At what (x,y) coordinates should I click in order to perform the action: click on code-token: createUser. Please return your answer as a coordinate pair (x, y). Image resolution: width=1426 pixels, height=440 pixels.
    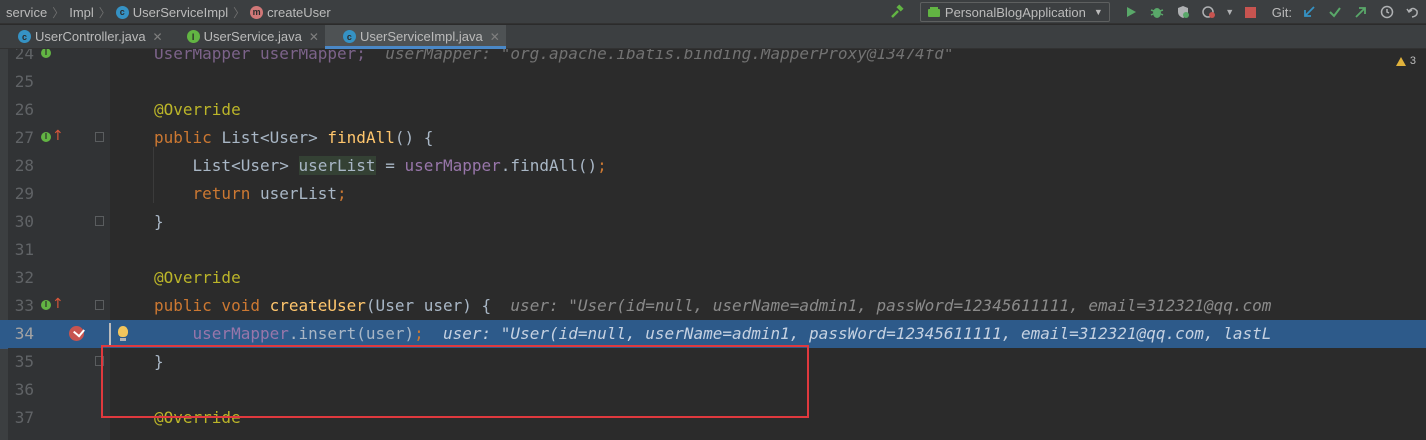
    Looking at the image, I should click on (317, 305).